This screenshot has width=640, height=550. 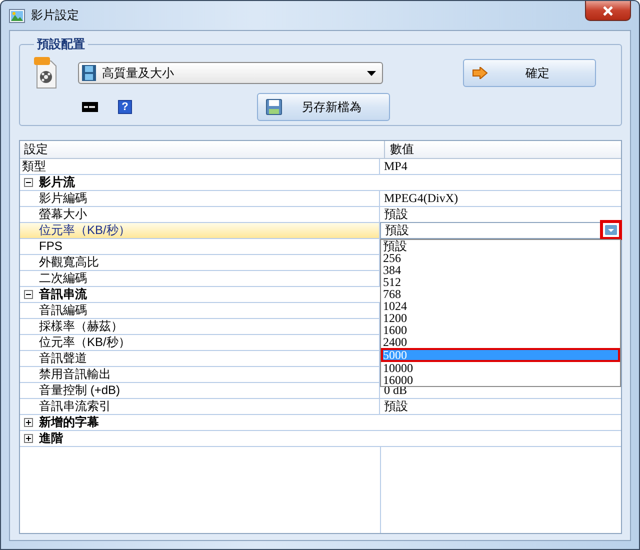 I want to click on category-label: 音訊串流, so click(x=63, y=294).